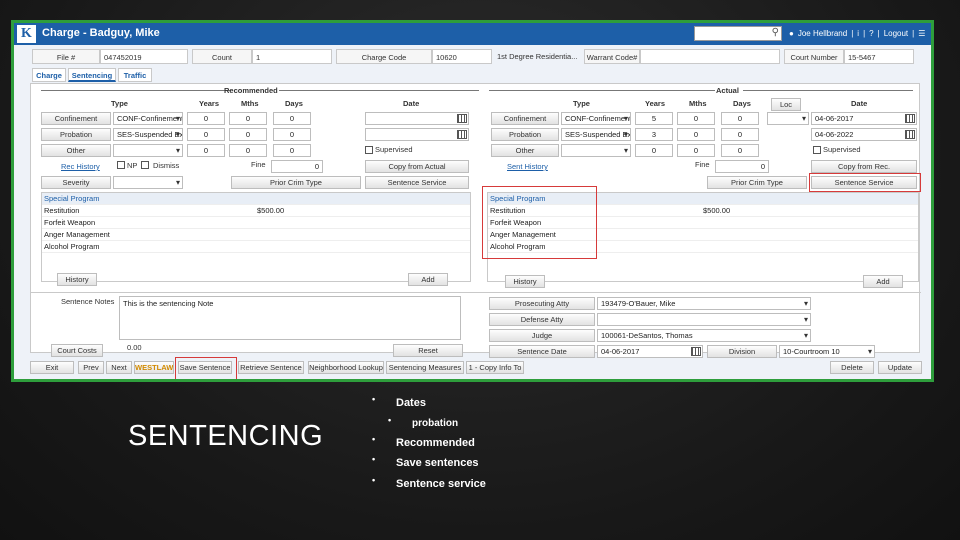  What do you see at coordinates (696, 118) in the screenshot?
I see `act-confinement-mths: 0` at bounding box center [696, 118].